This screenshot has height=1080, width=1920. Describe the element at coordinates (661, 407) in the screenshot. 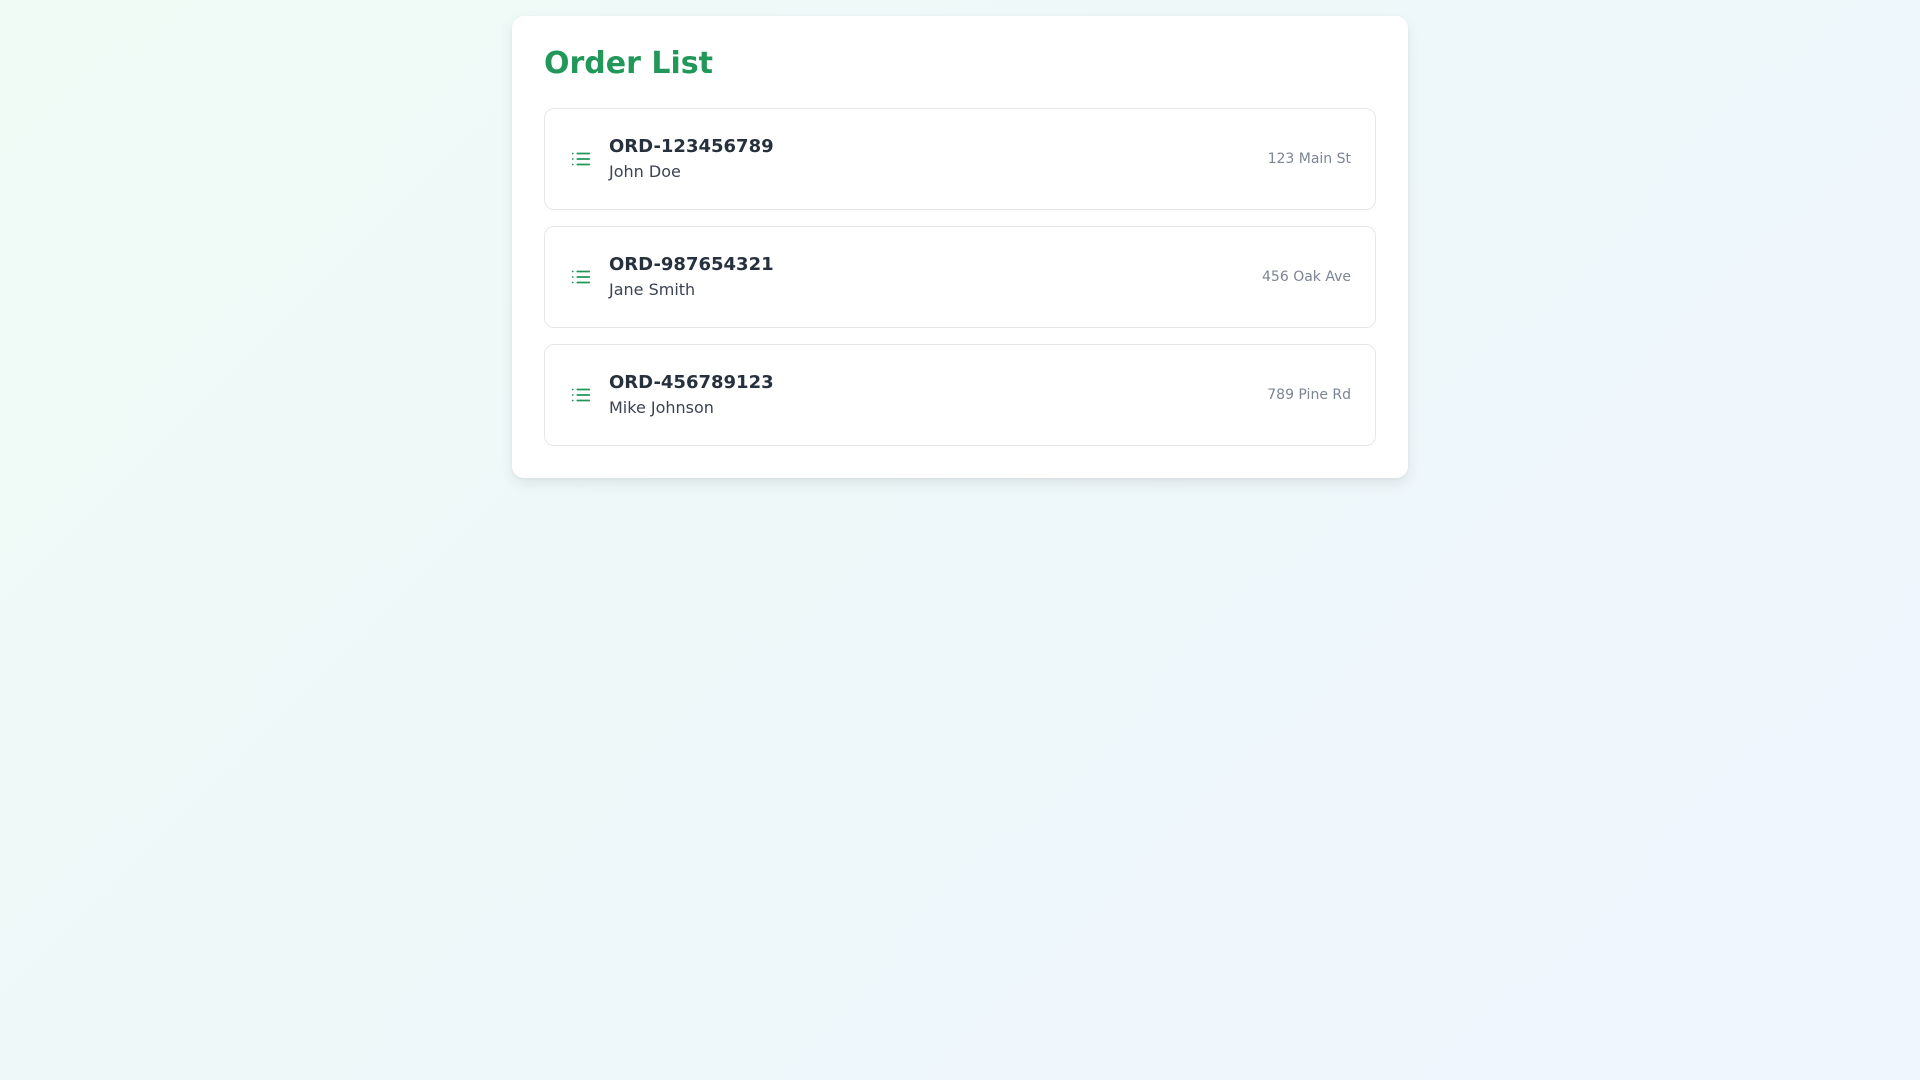

I see `customer-name: Mike Johnson` at that location.